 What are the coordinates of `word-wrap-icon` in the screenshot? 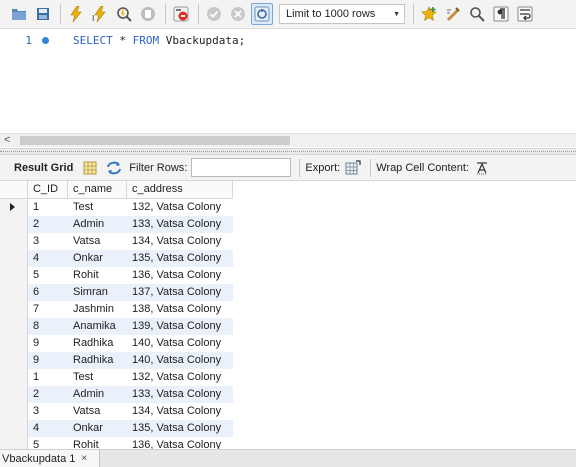 It's located at (525, 14).